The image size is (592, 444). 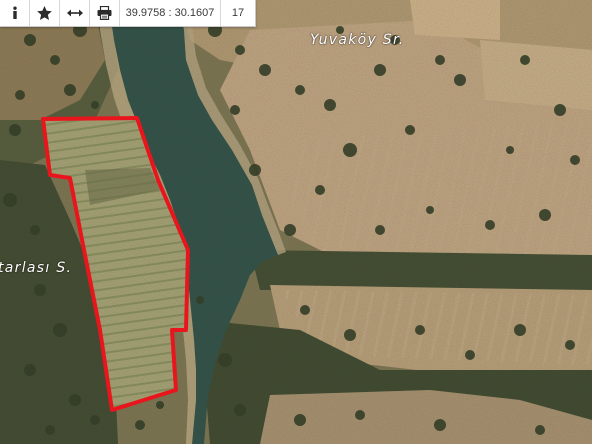 What do you see at coordinates (36, 268) in the screenshot?
I see `place-label-field-area: tarlası S.` at bounding box center [36, 268].